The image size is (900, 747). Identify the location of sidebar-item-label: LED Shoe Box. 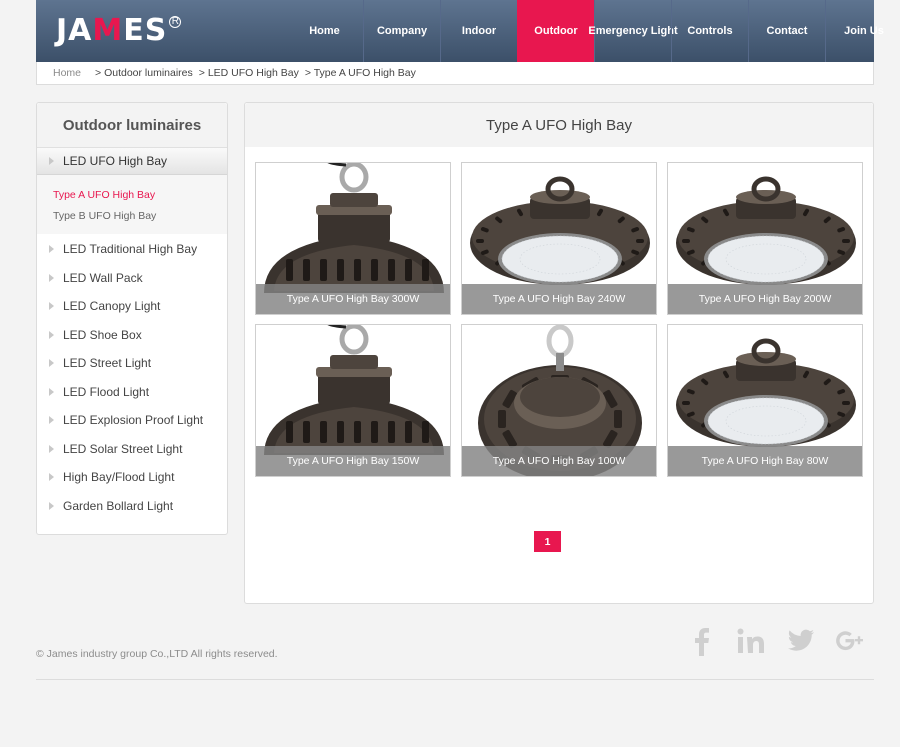
(102, 334).